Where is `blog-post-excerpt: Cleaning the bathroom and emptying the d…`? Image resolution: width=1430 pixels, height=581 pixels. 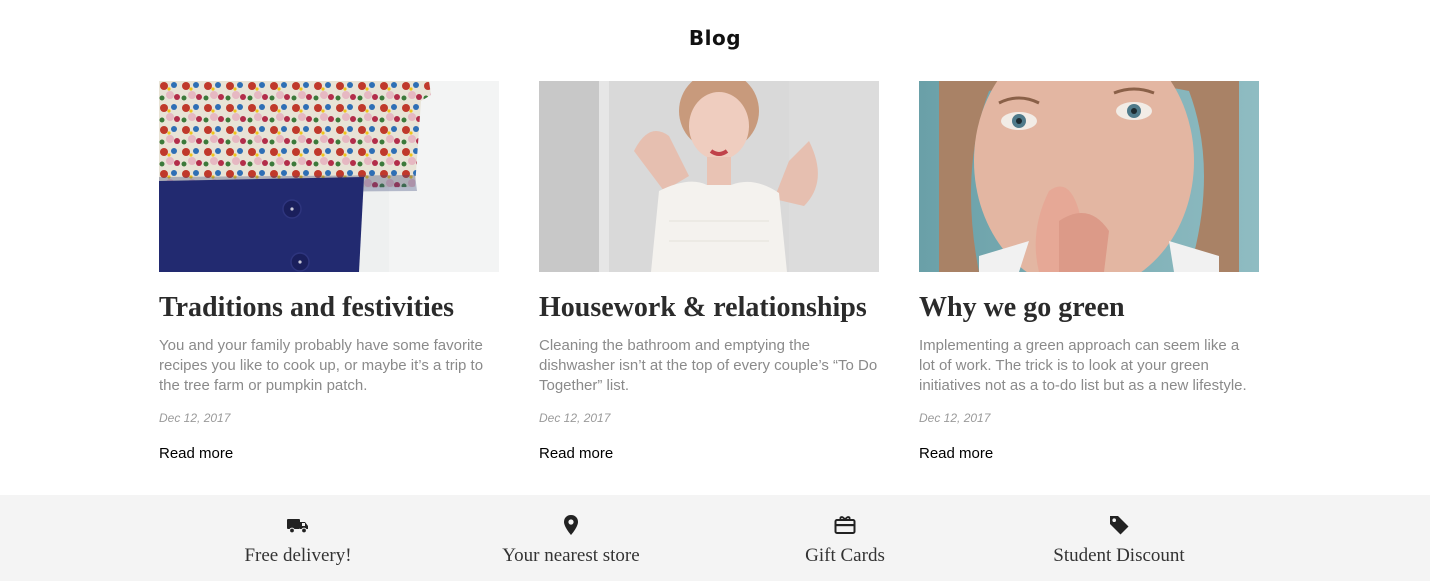
blog-post-excerpt: Cleaning the bathroom and emptying the d… is located at coordinates (708, 365).